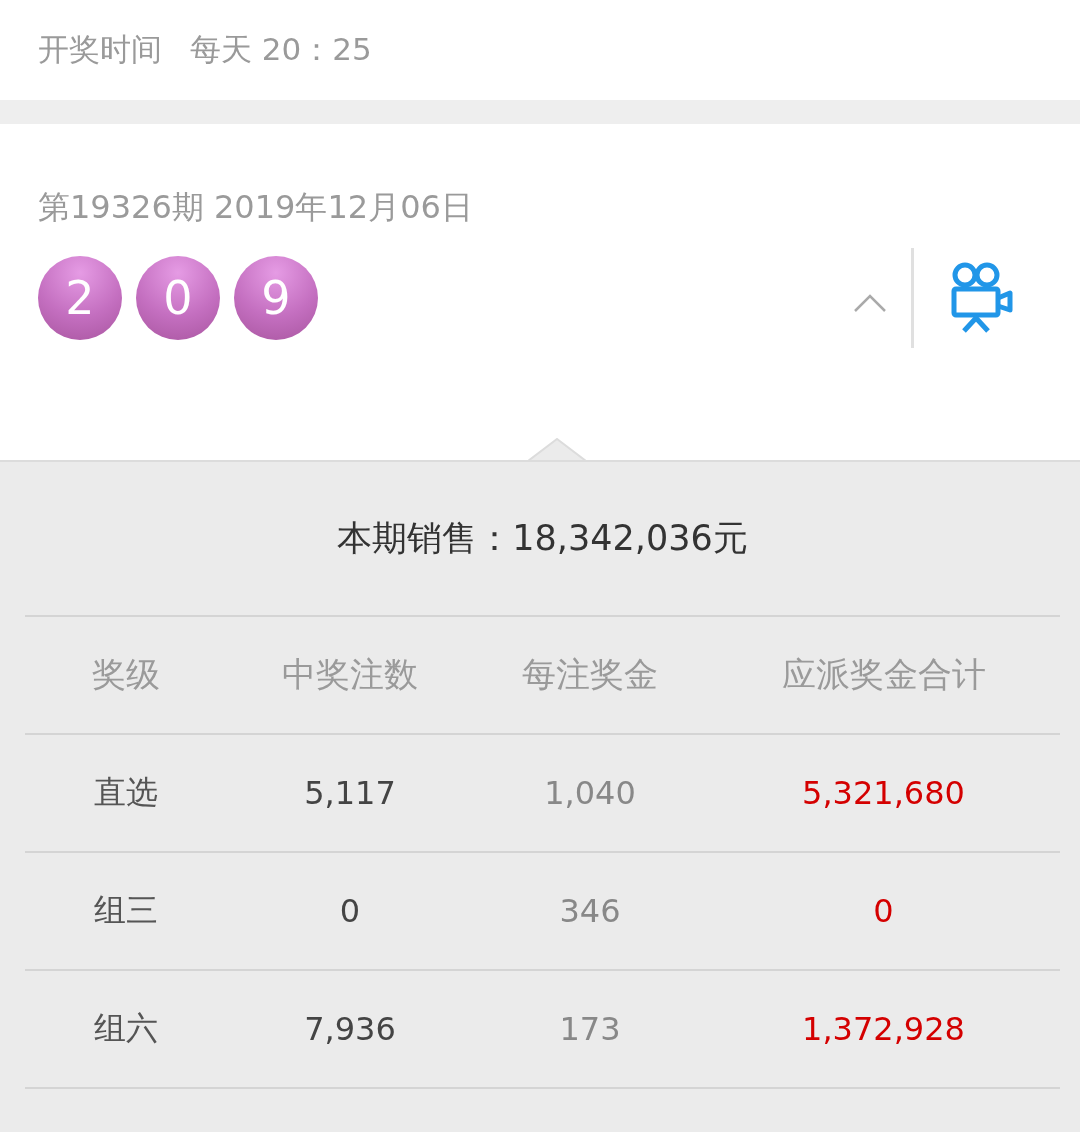  Describe the element at coordinates (350, 1029) in the screenshot. I see `table-cell: 7,936` at that location.